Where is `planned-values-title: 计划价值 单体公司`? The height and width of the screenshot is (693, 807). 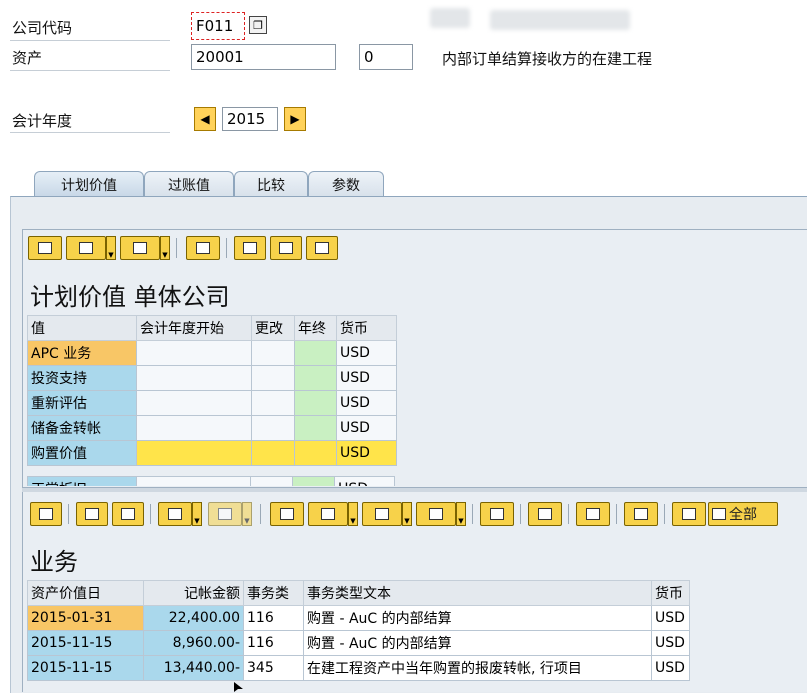 planned-values-title: 计划价值 单体公司 is located at coordinates (130, 297).